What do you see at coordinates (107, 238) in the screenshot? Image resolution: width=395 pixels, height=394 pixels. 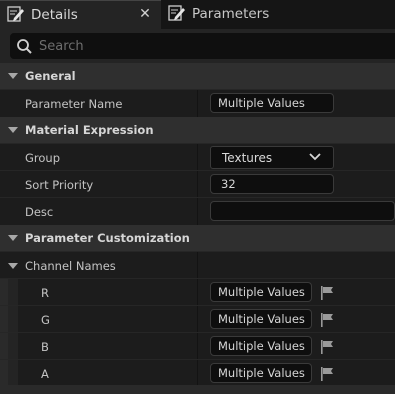 I see `section-parameter-customization-title: Parameter Customization` at bounding box center [107, 238].